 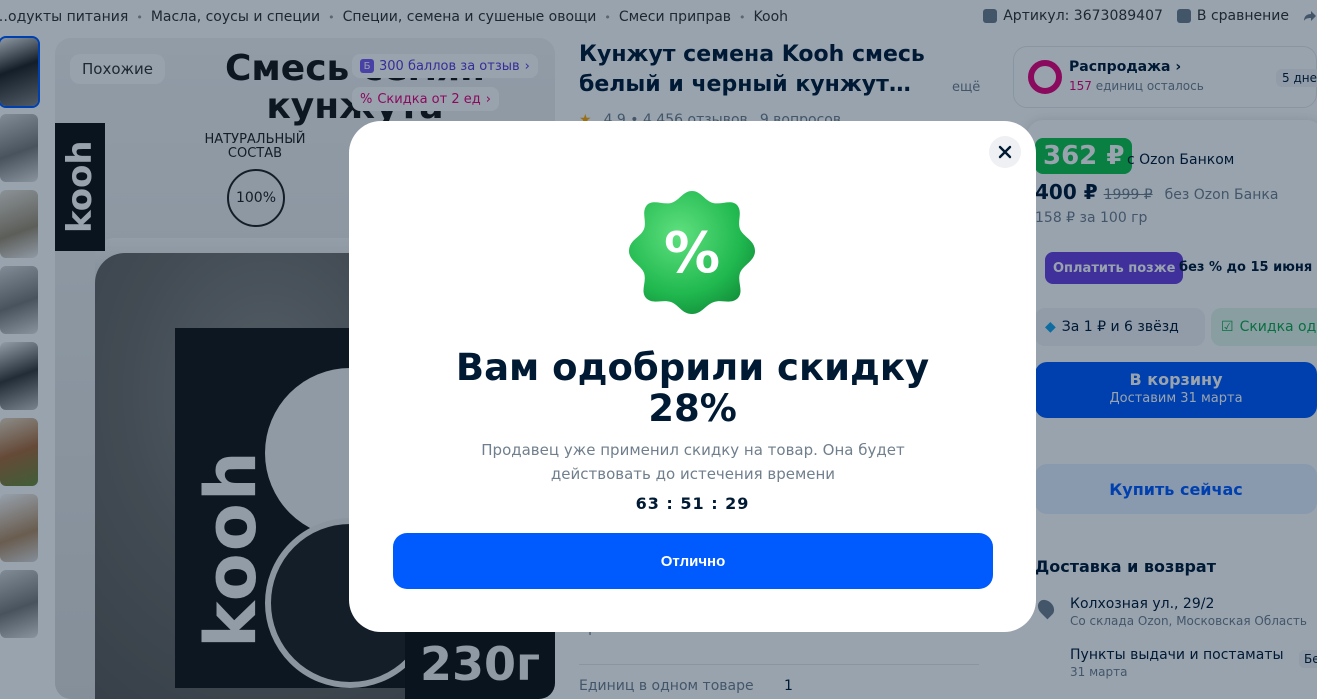 What do you see at coordinates (693, 561) in the screenshot?
I see `ok-button: Отлично` at bounding box center [693, 561].